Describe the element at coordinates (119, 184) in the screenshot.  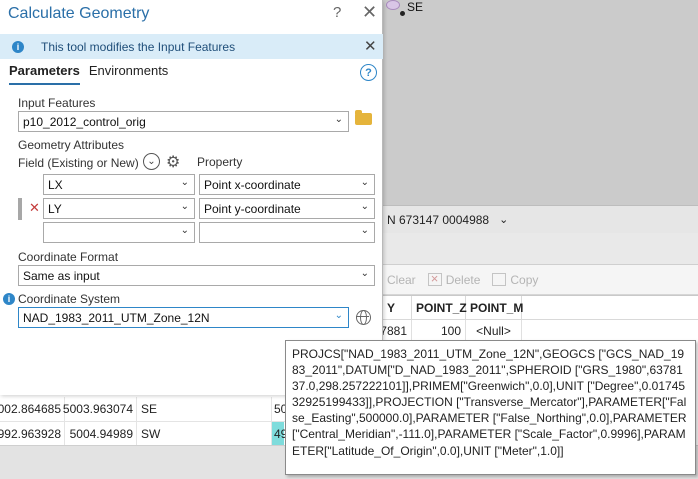
I see `field-dropdown-1: LX ⌄` at that location.